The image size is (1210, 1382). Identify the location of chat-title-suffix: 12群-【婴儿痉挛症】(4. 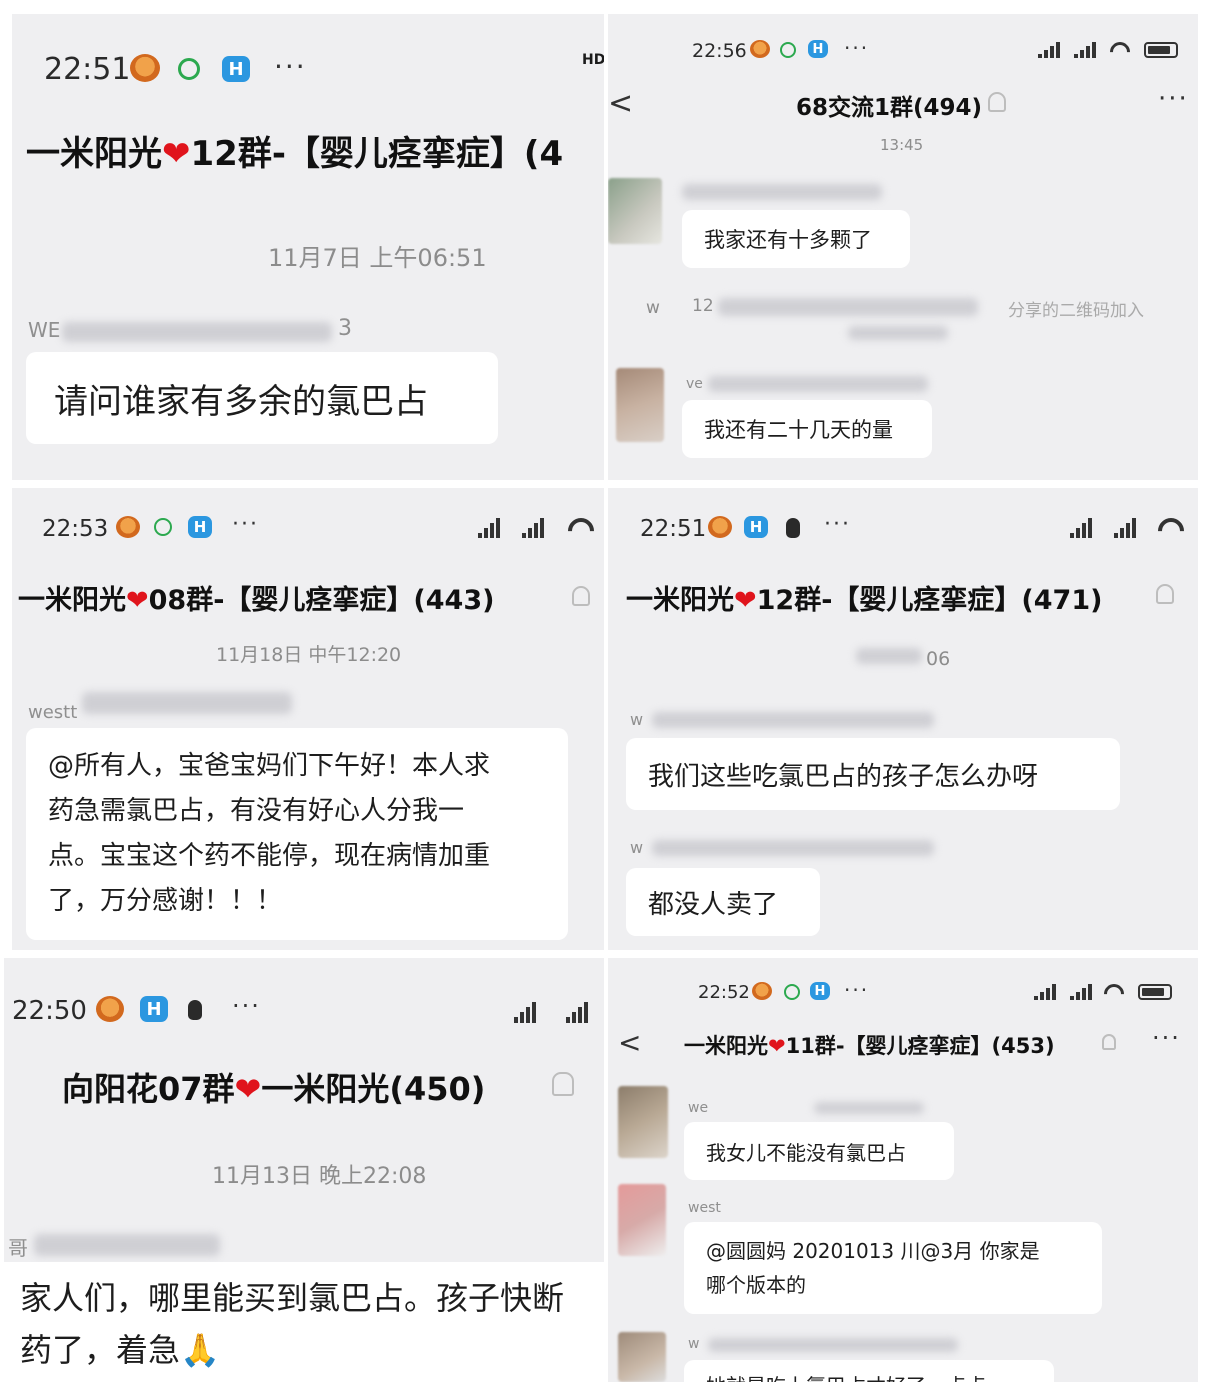
(377, 154).